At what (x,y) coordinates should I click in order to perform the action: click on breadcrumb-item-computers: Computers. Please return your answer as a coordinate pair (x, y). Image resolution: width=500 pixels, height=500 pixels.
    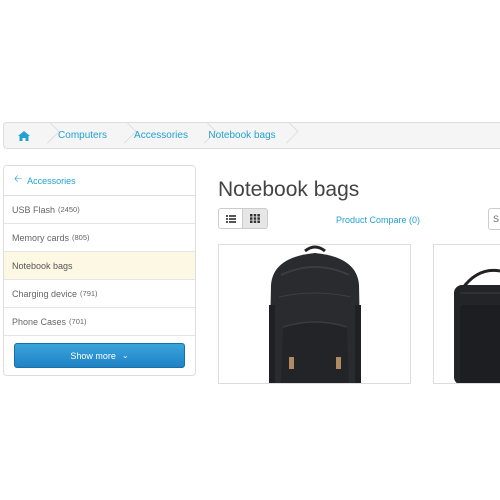
    Looking at the image, I should click on (82, 135).